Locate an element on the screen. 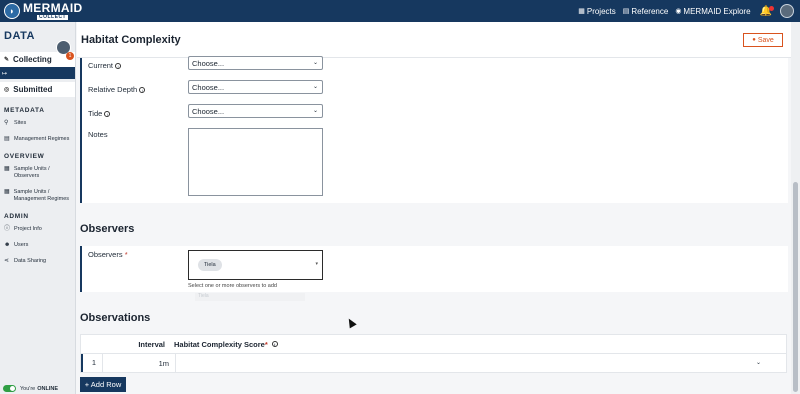 The image size is (800, 394). sidebar-item-su-management-regimes: ▦ Sample Units / Management Regimes is located at coordinates (37, 196).